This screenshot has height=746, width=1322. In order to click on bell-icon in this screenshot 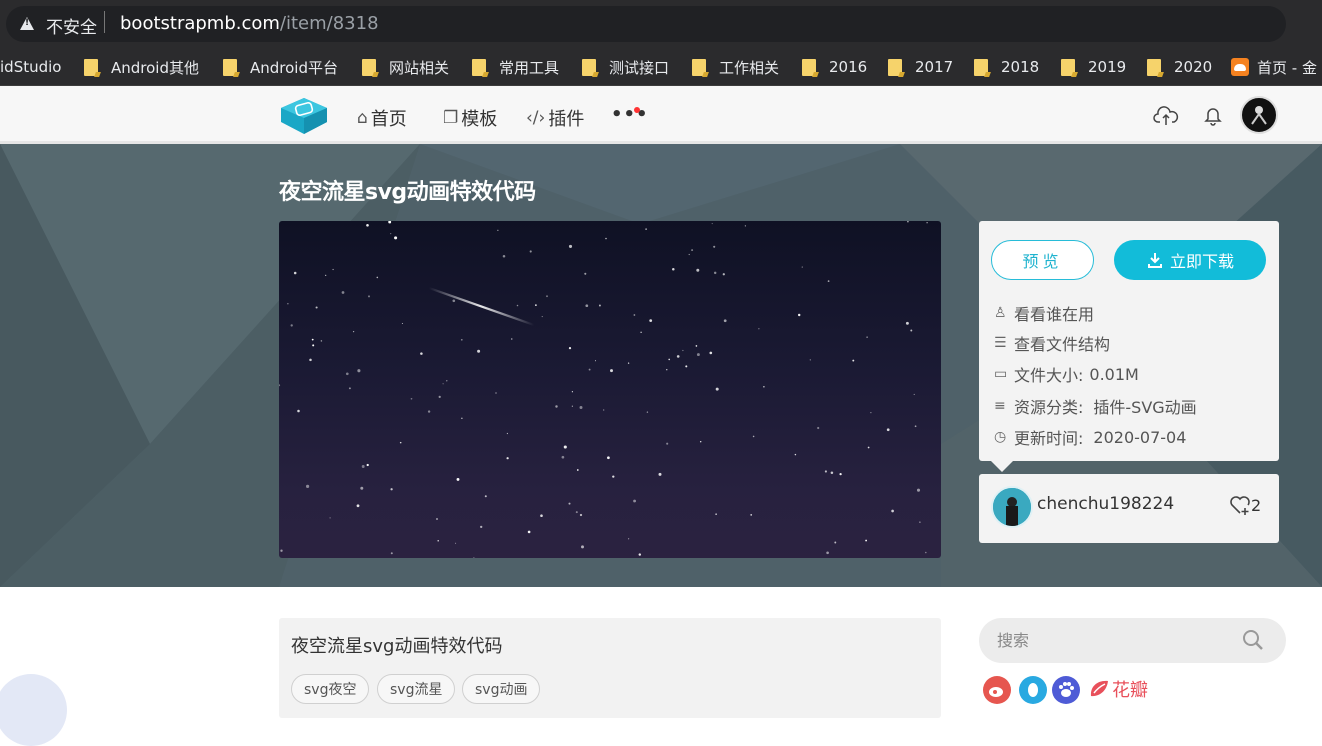, I will do `click(1213, 116)`.